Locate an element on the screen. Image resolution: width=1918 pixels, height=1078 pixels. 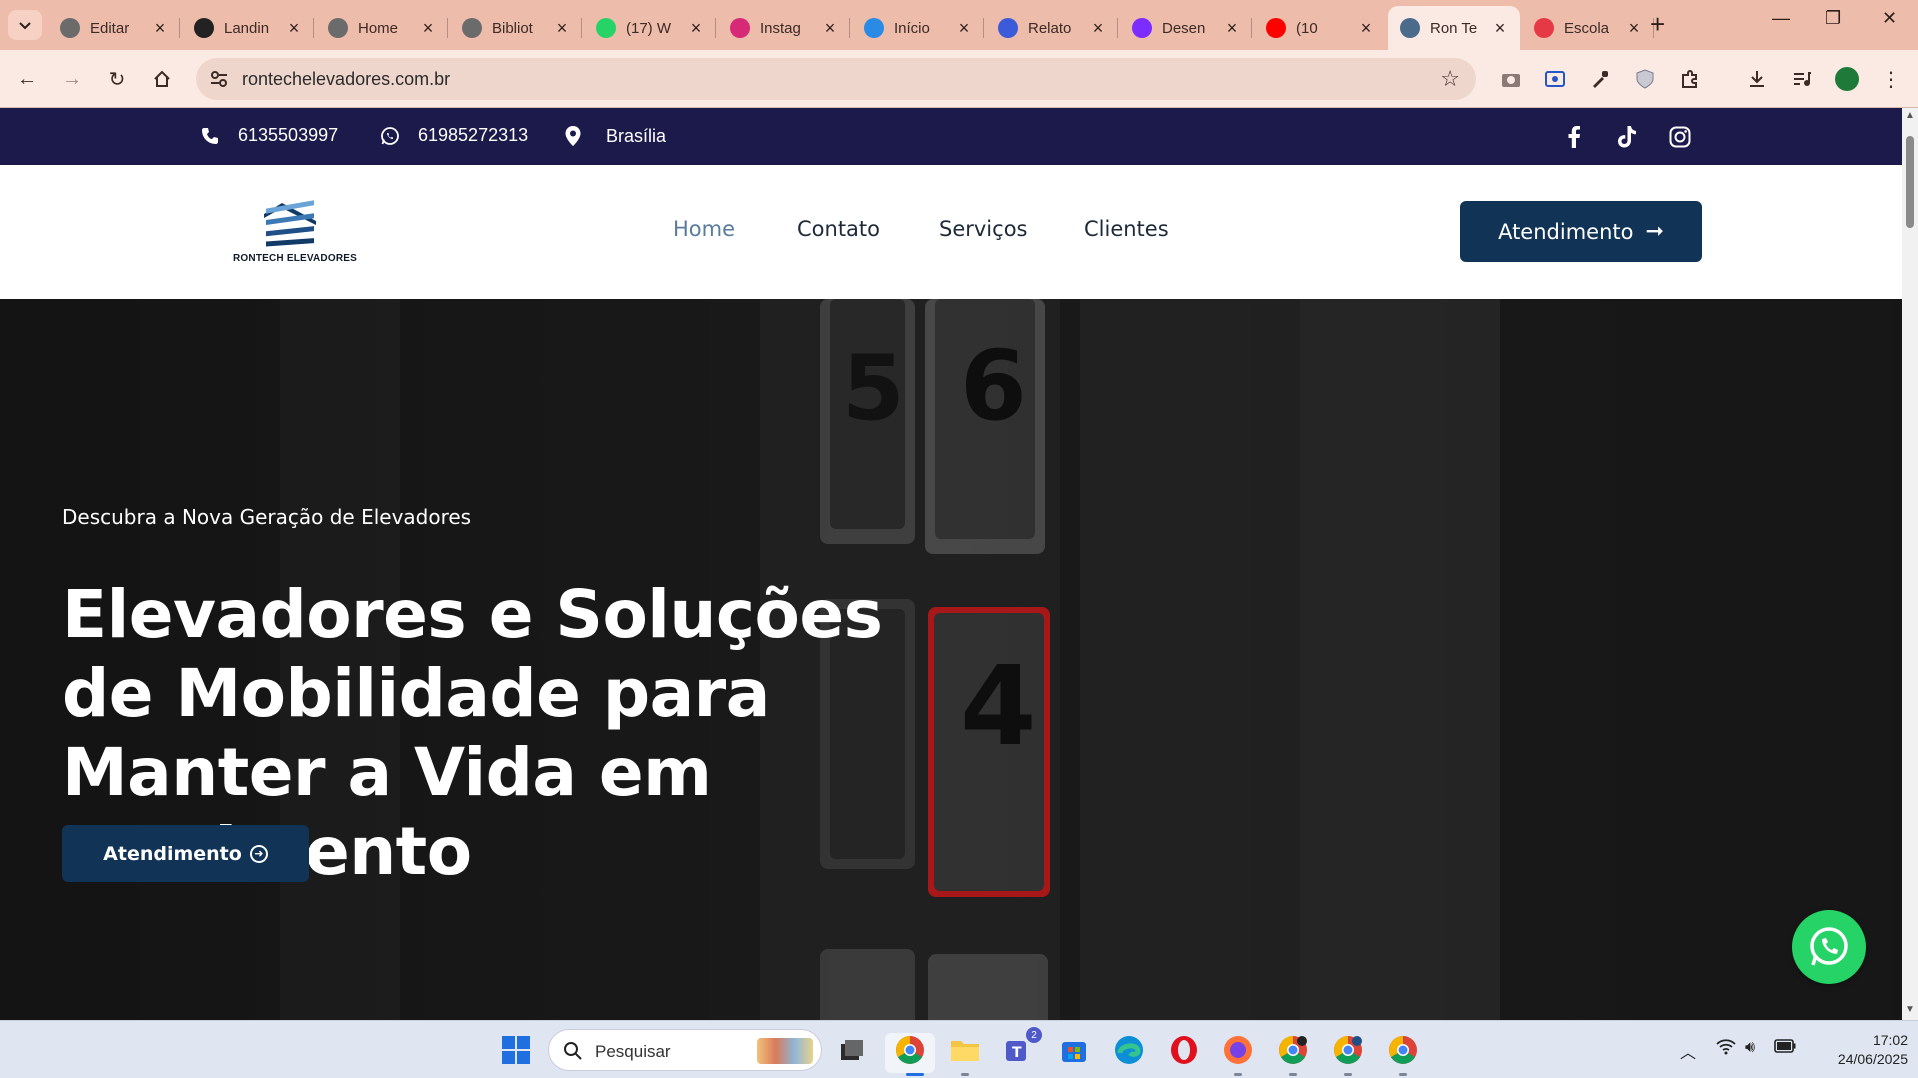
v-icon is located at coordinates (1142, 28).